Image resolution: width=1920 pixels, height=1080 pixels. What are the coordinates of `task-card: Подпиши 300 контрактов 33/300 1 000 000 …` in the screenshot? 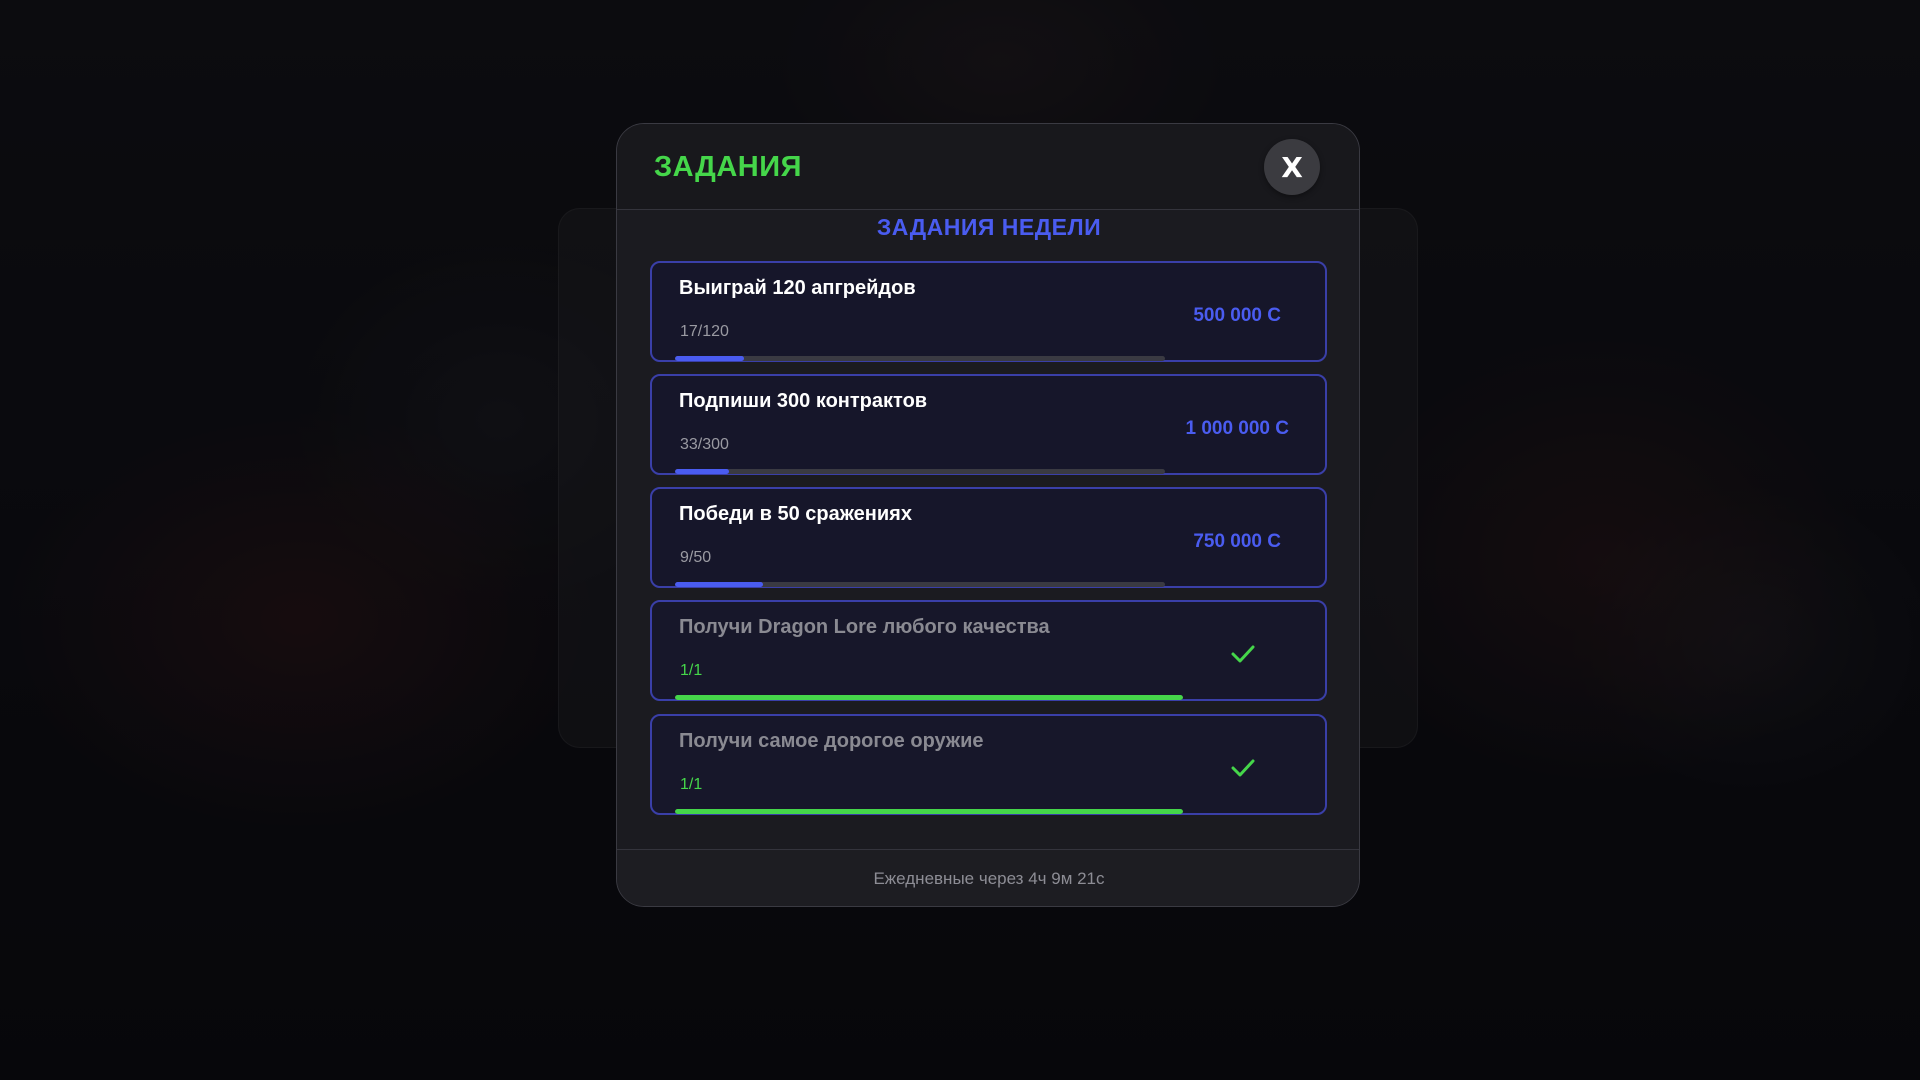 It's located at (988, 424).